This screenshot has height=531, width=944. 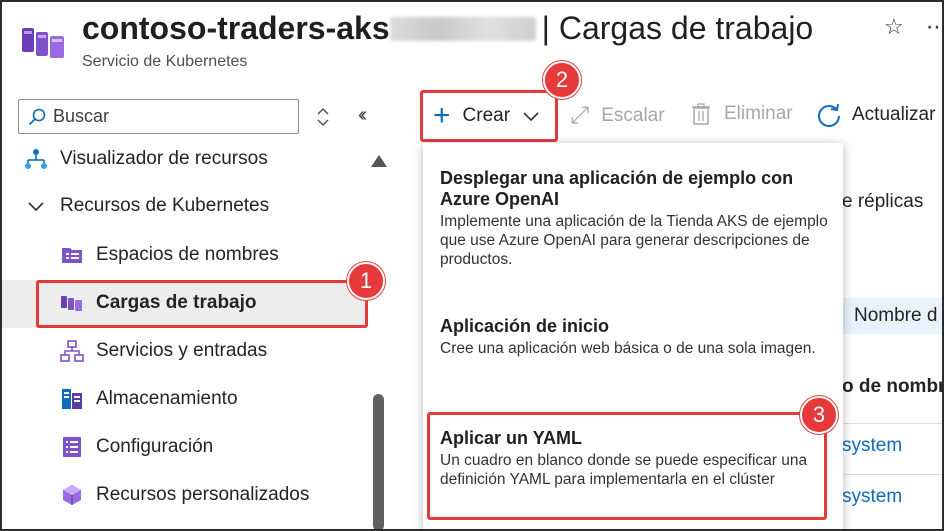 I want to click on delete-button: Eliminar, so click(x=741, y=114).